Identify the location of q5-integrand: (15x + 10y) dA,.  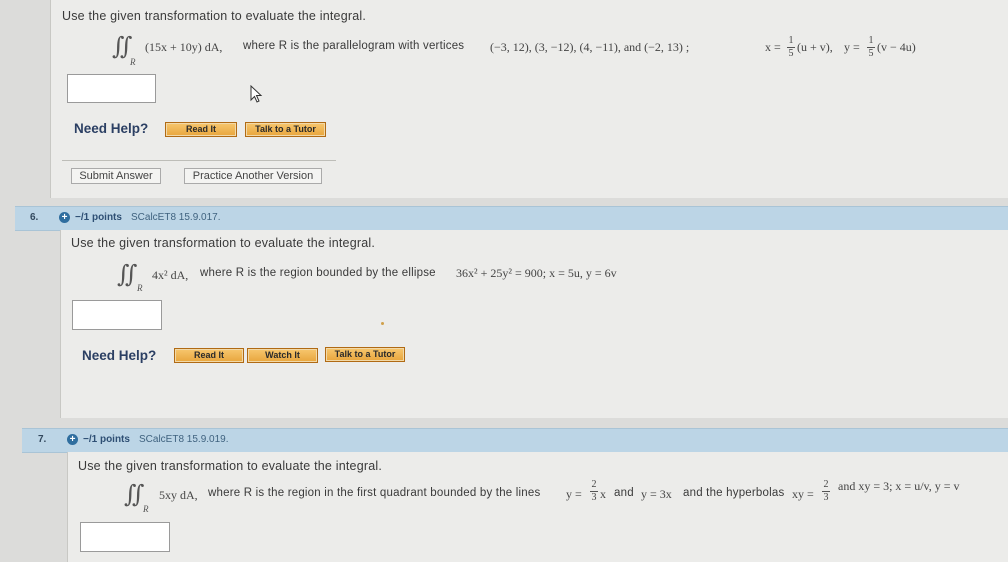
(184, 47).